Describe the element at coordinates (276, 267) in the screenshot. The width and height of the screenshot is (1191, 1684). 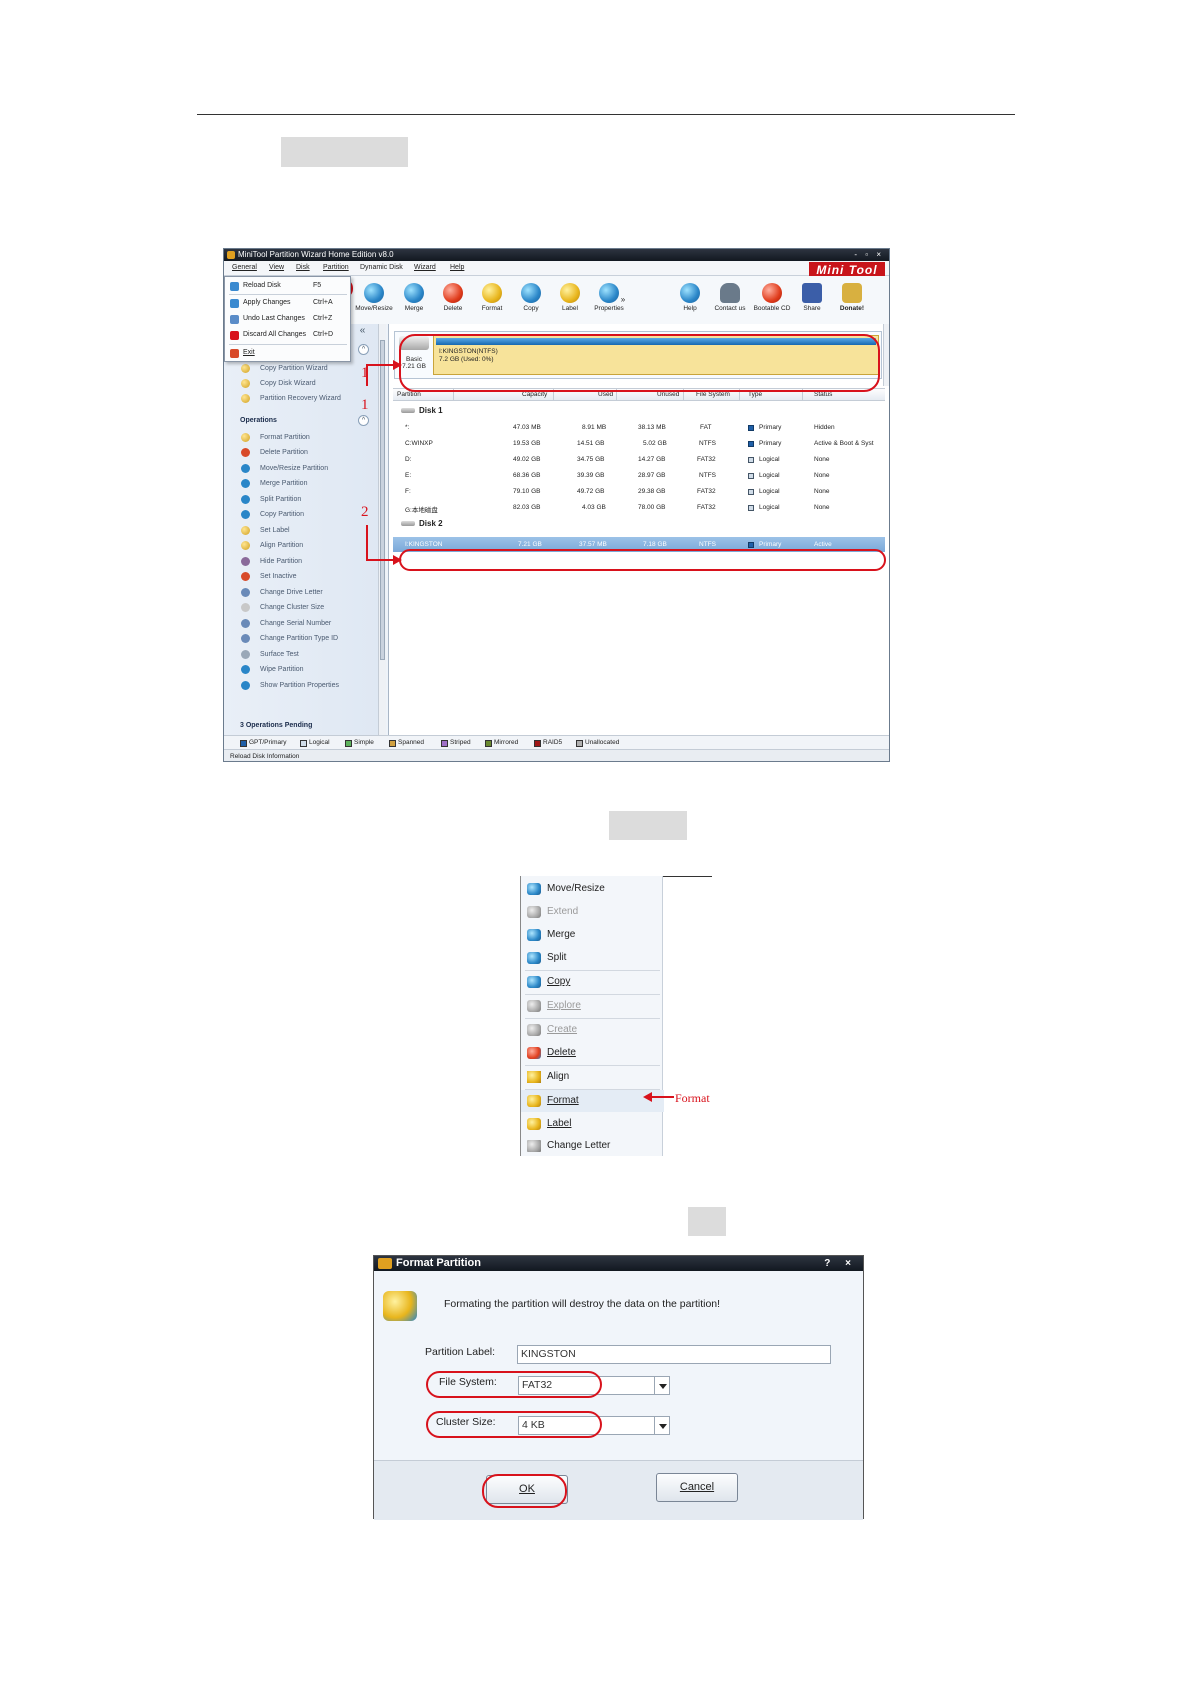
I see `menu-view: View` at that location.